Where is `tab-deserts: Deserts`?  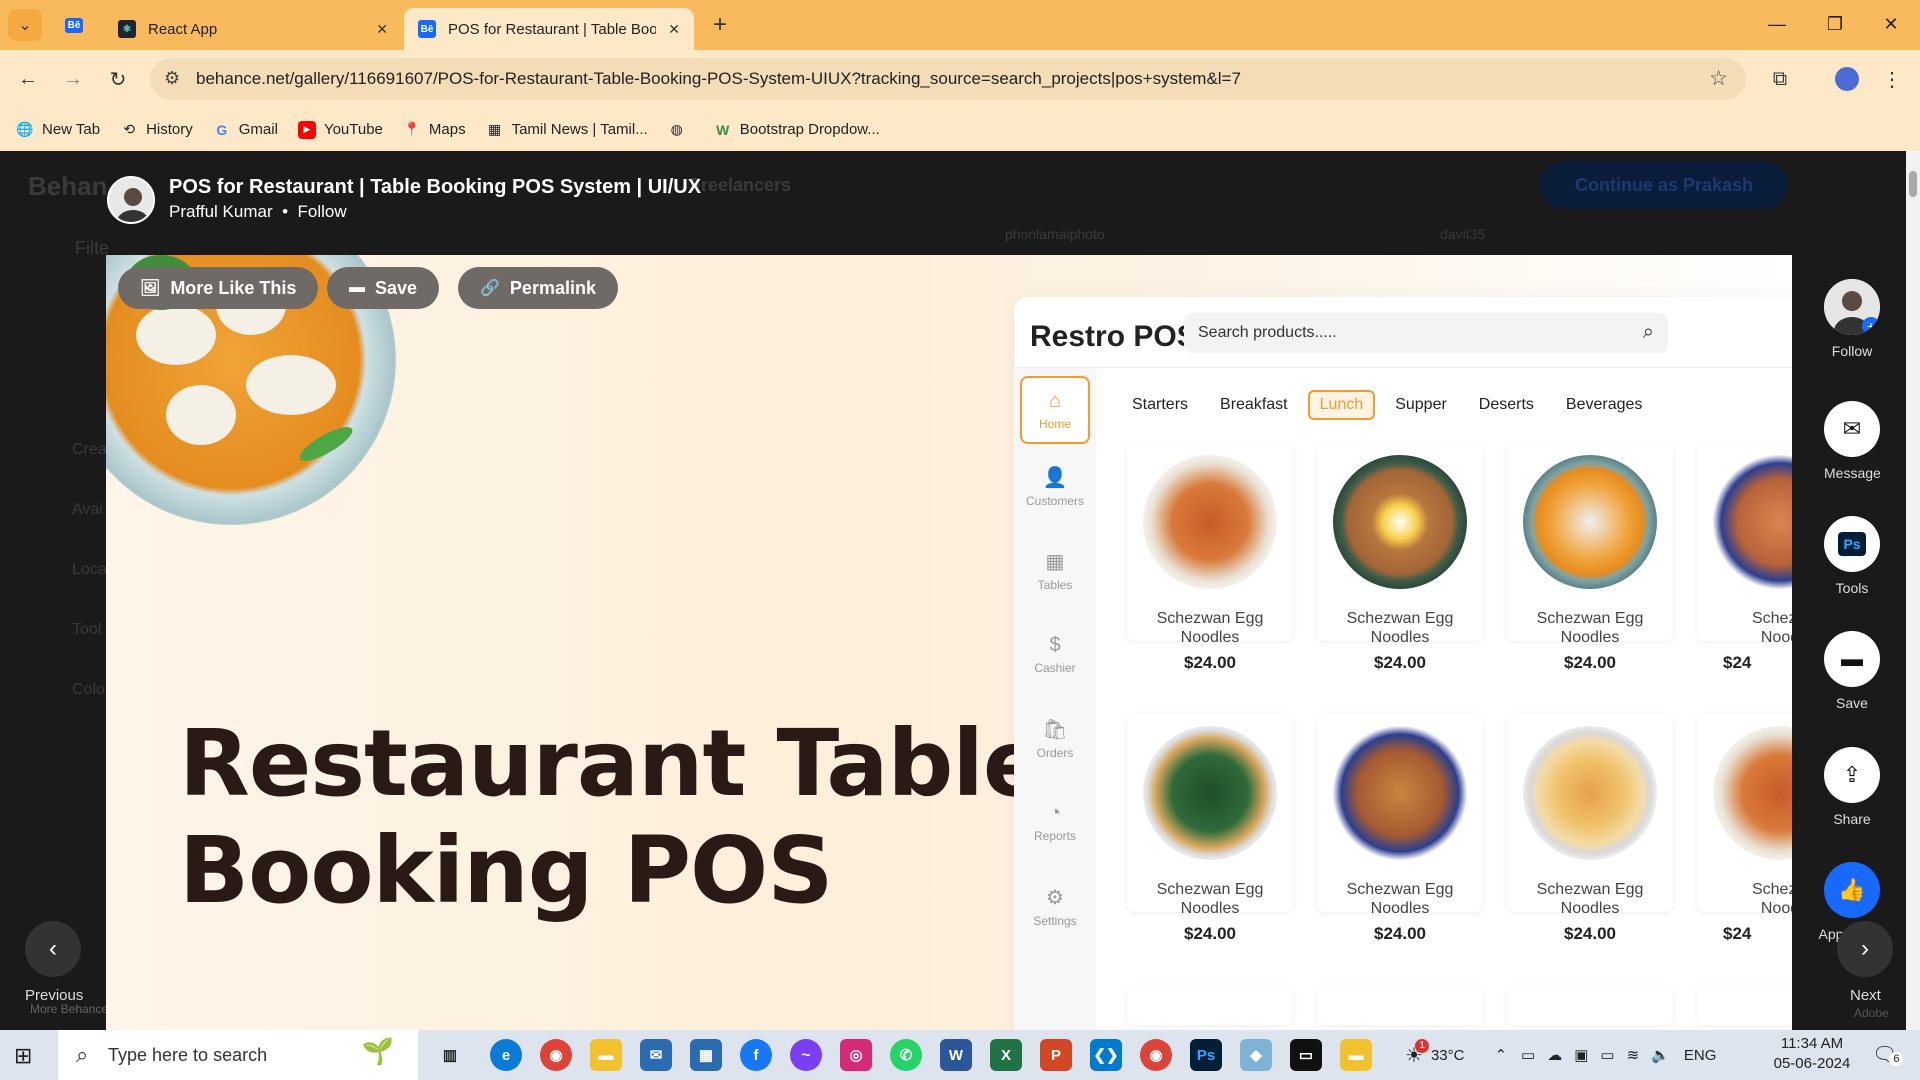 tab-deserts: Deserts is located at coordinates (1506, 405).